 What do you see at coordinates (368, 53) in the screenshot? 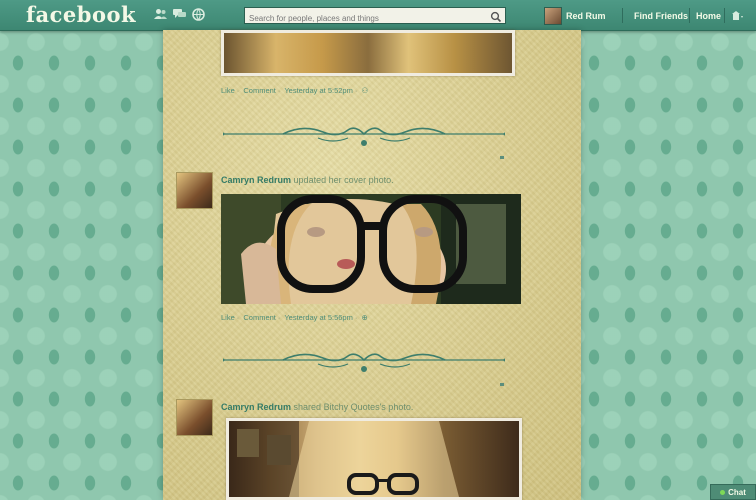
I see `post-photo` at bounding box center [368, 53].